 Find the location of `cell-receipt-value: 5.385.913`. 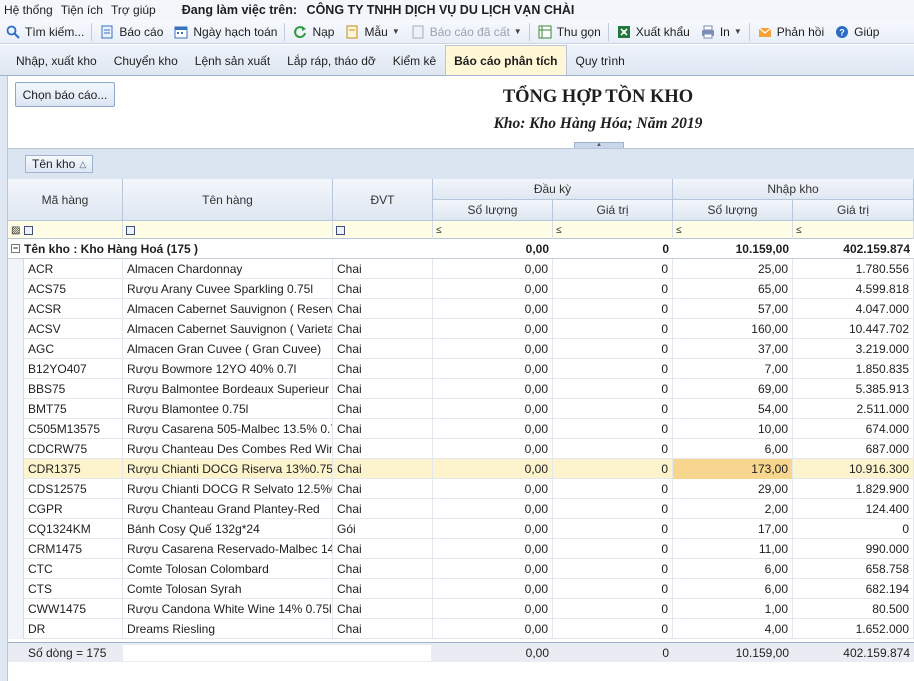

cell-receipt-value: 5.385.913 is located at coordinates (853, 389).